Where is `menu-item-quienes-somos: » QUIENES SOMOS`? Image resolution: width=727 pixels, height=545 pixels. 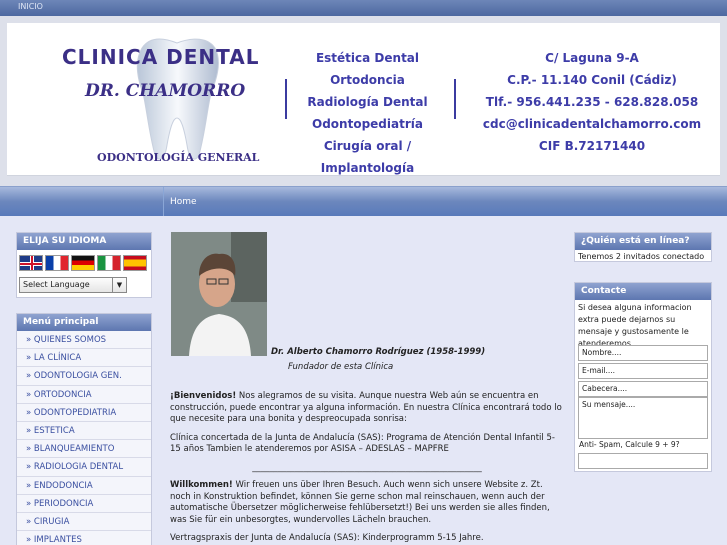
menu-item-quienes-somos: » QUIENES SOMOS is located at coordinates (84, 340).